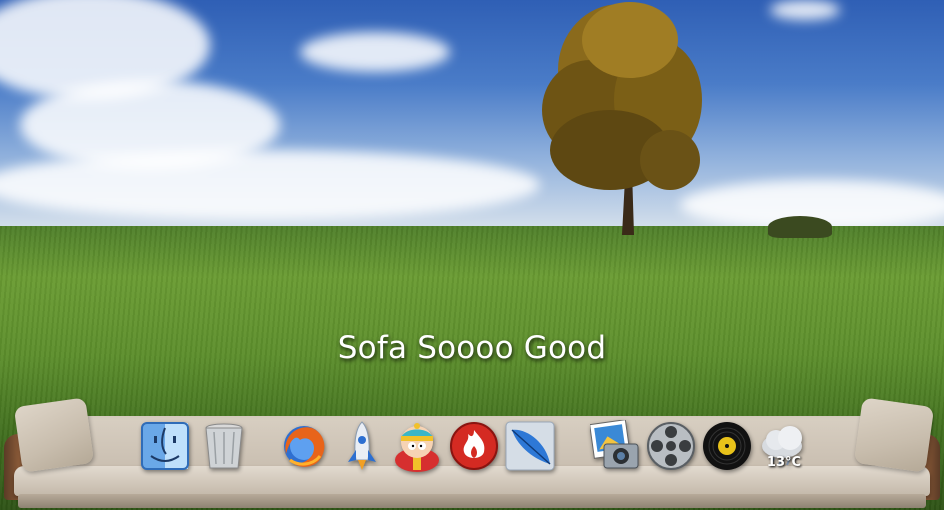  I want to click on dock-item-trash, so click(224, 446).